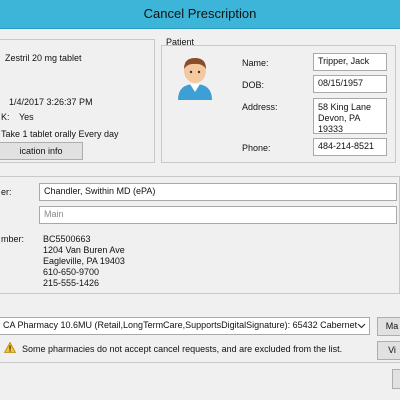 This screenshot has height=400, width=400. Describe the element at coordinates (388, 350) in the screenshot. I see `view-pharmacy-button: Vi` at that location.